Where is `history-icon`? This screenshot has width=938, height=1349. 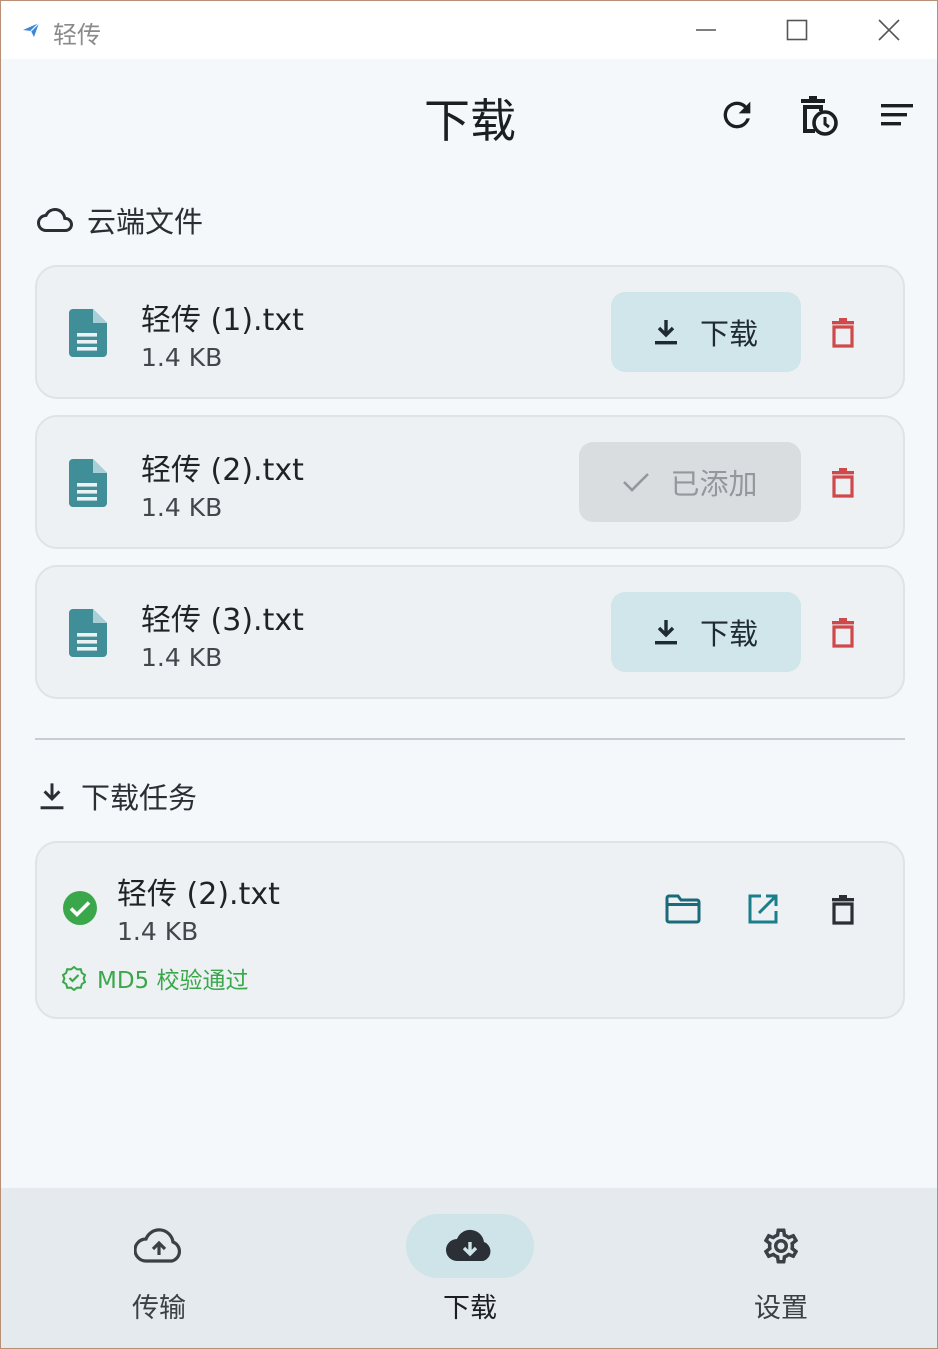
history-icon is located at coordinates (819, 116).